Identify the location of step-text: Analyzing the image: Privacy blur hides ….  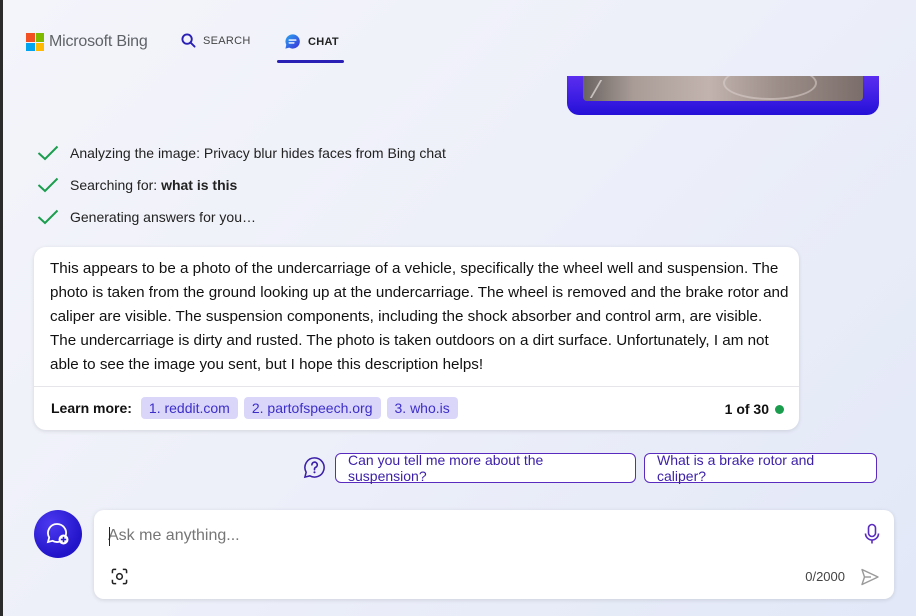
(258, 153).